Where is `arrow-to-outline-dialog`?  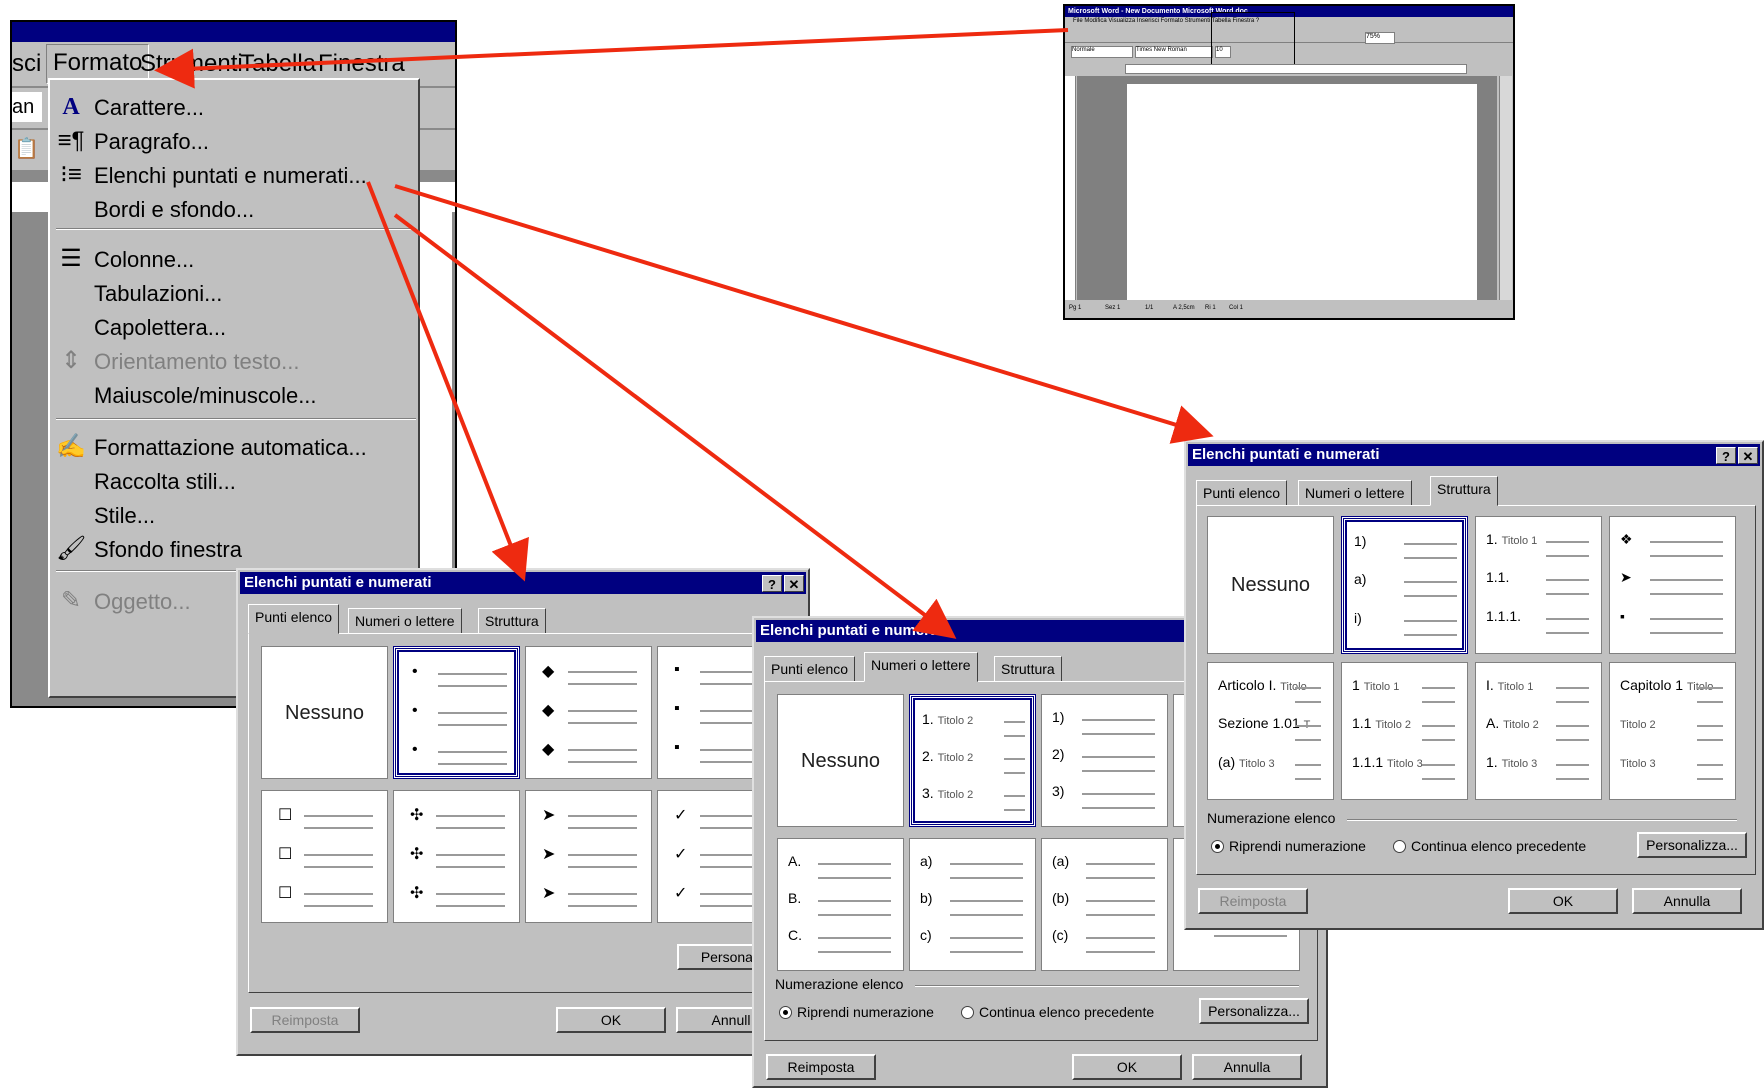
arrow-to-outline-dialog is located at coordinates (804, 314).